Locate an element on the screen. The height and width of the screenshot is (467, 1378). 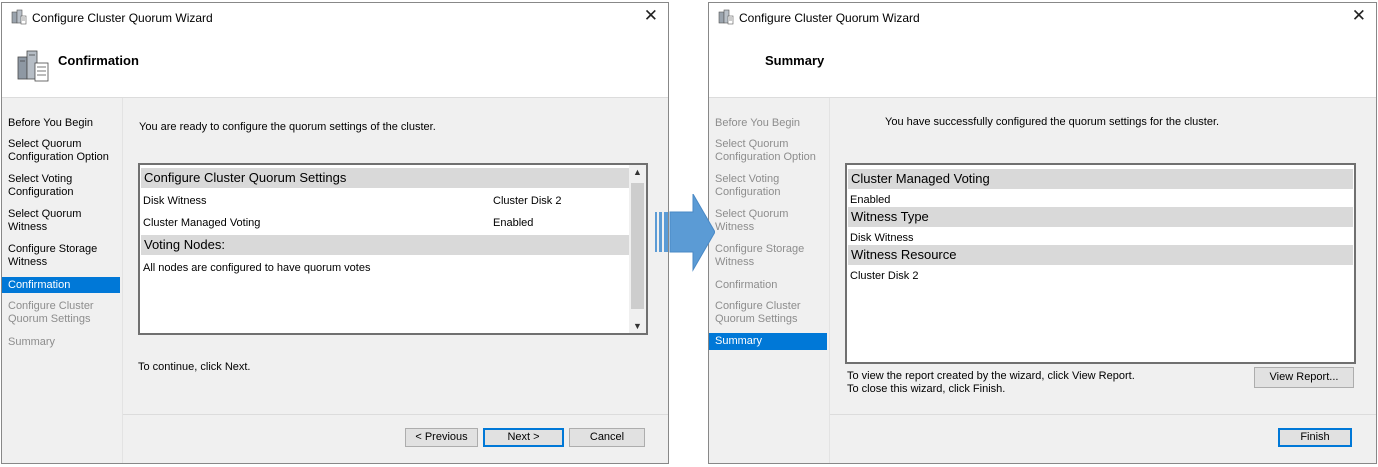
button-bar: Finish is located at coordinates (1103, 438).